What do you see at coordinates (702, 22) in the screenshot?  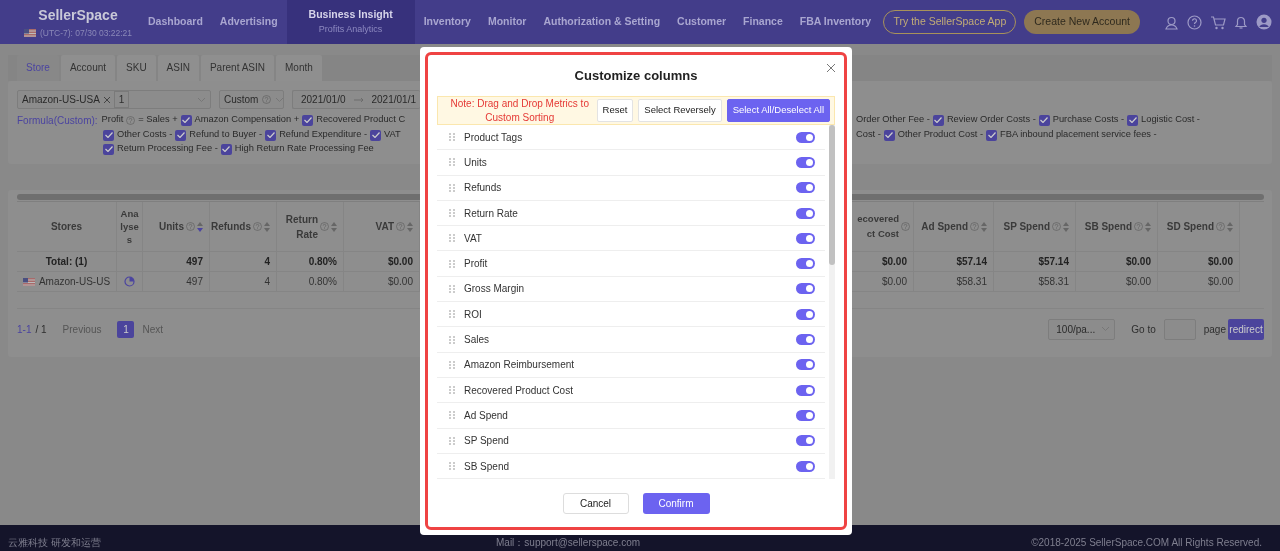 I see `nav-item: Customer` at bounding box center [702, 22].